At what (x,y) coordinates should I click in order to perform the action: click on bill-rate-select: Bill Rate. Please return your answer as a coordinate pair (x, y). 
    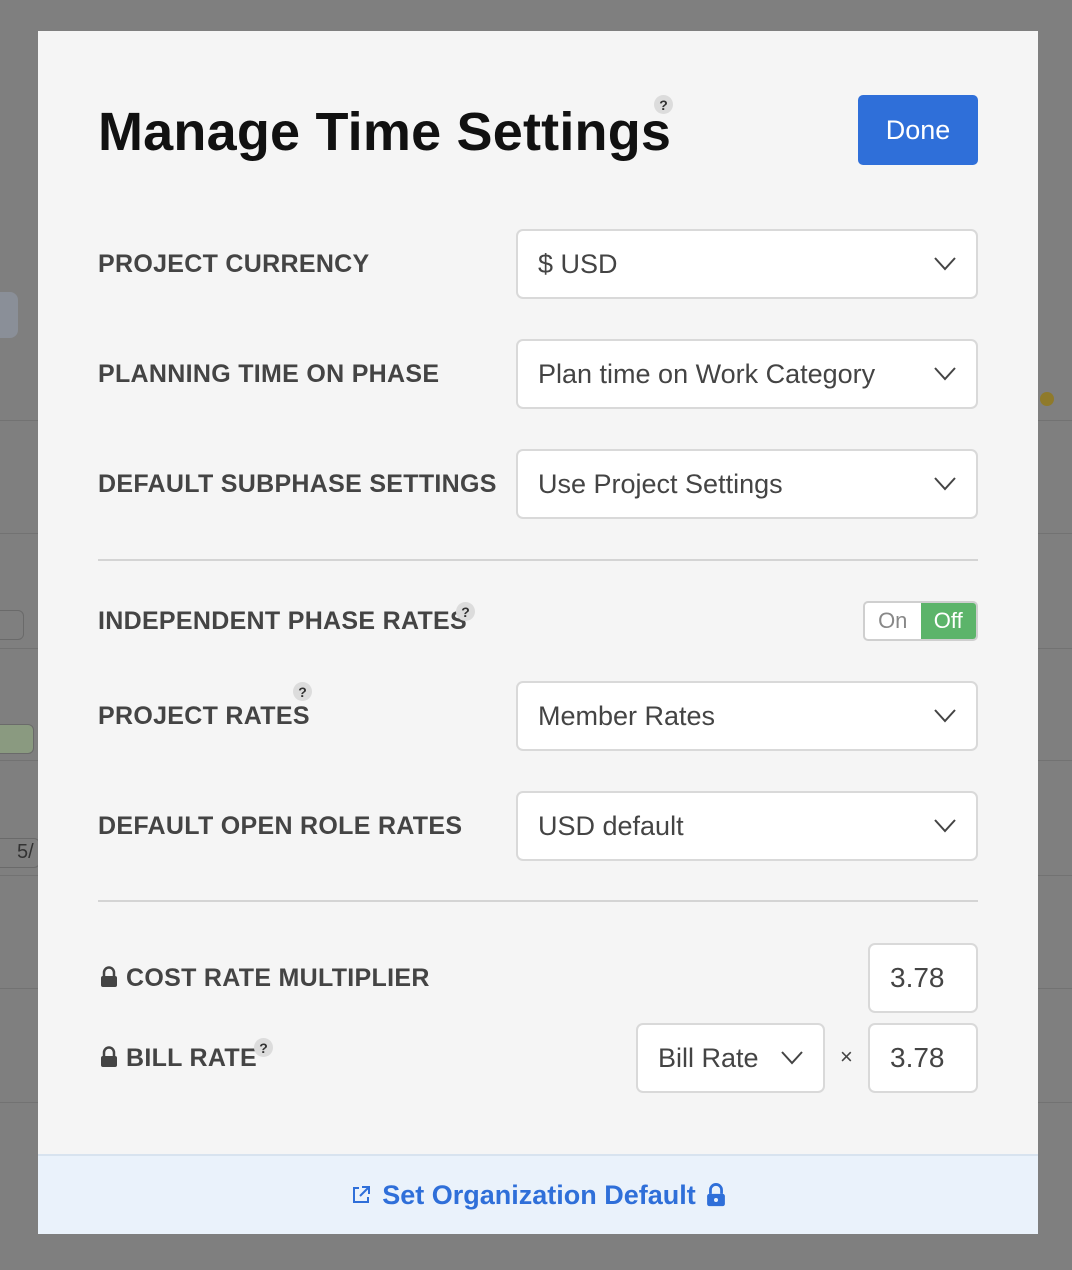
    Looking at the image, I should click on (730, 1058).